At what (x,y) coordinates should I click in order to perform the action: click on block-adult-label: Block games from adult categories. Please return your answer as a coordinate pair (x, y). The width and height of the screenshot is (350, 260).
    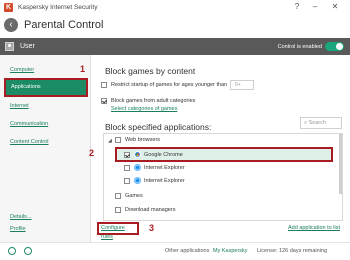
    Looking at the image, I should click on (153, 101).